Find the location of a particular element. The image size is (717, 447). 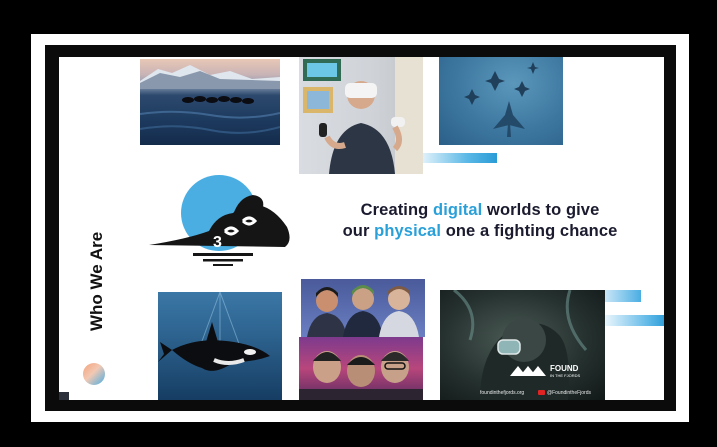

photo-snorkelers-sea is located at coordinates (210, 102).